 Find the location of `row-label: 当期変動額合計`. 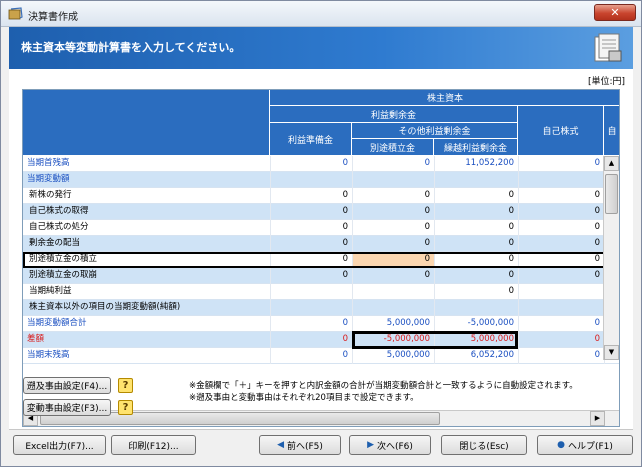

row-label: 当期変動額合計 is located at coordinates (57, 323).